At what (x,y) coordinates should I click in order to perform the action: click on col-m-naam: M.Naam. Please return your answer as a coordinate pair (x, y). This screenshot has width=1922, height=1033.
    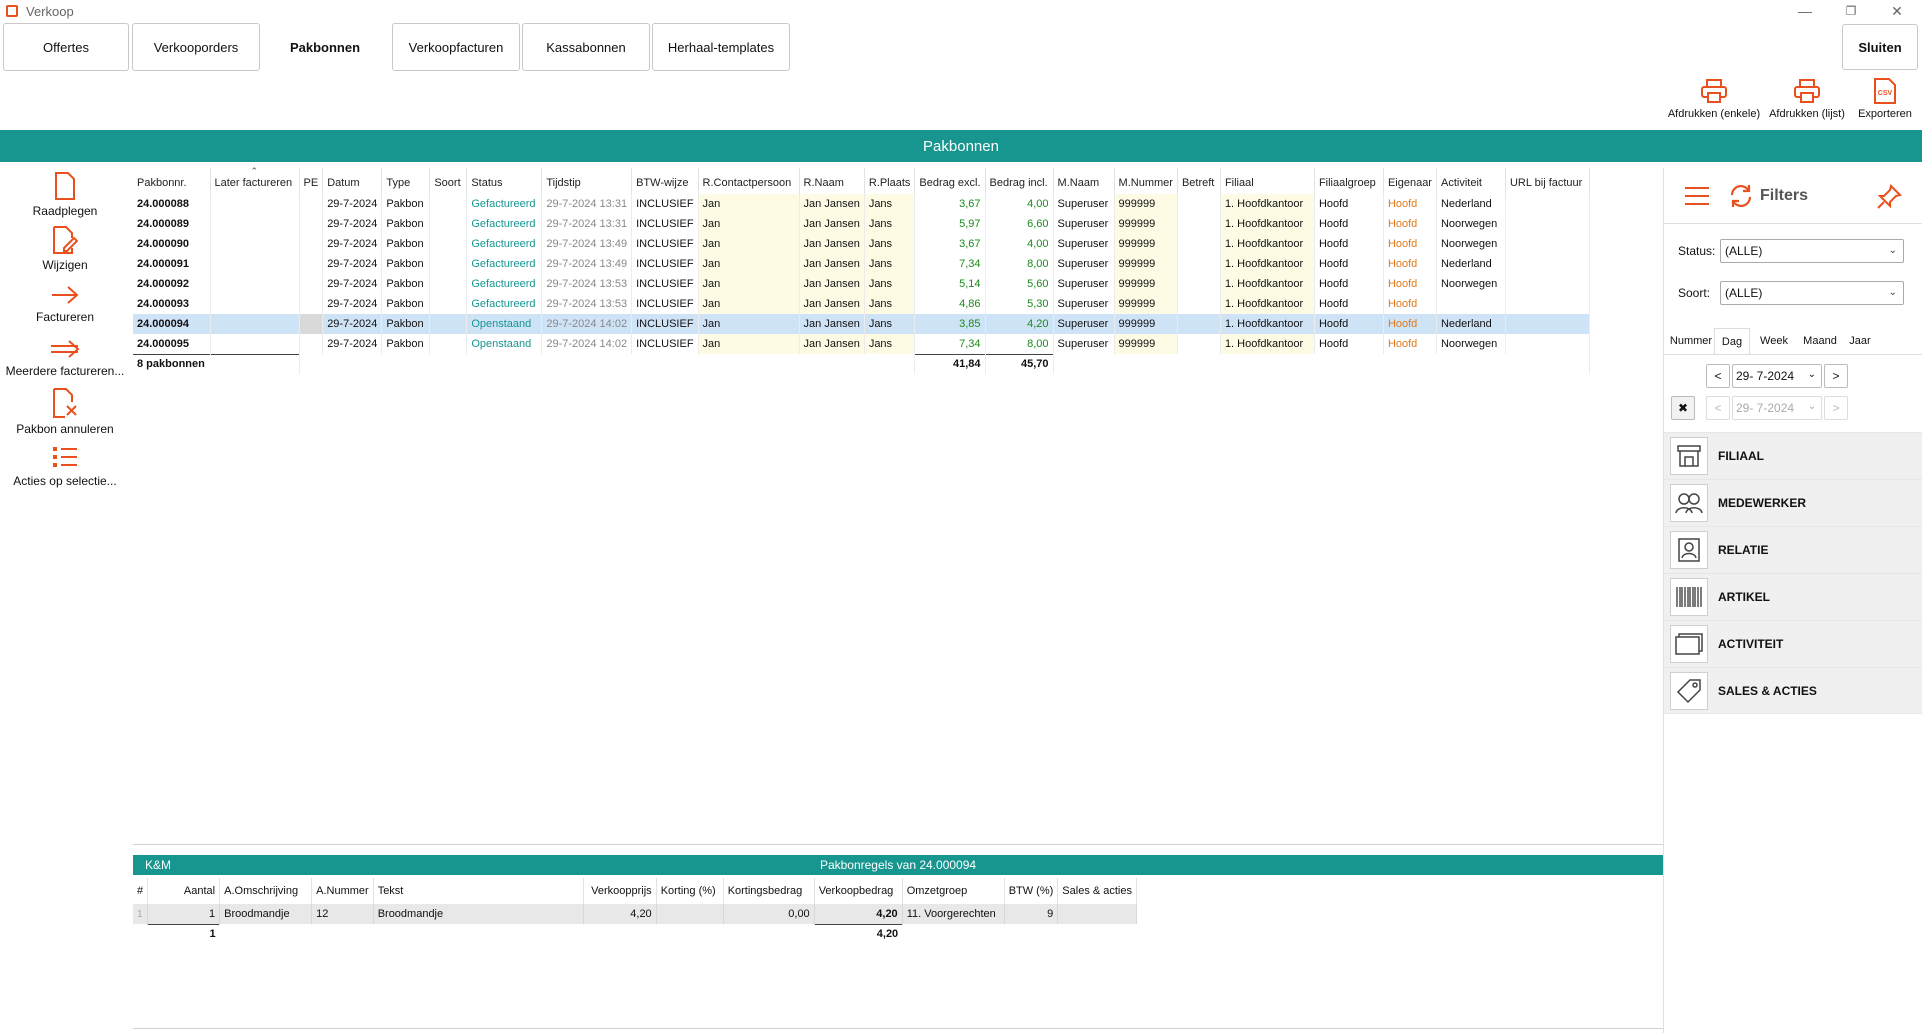
    Looking at the image, I should click on (1084, 181).